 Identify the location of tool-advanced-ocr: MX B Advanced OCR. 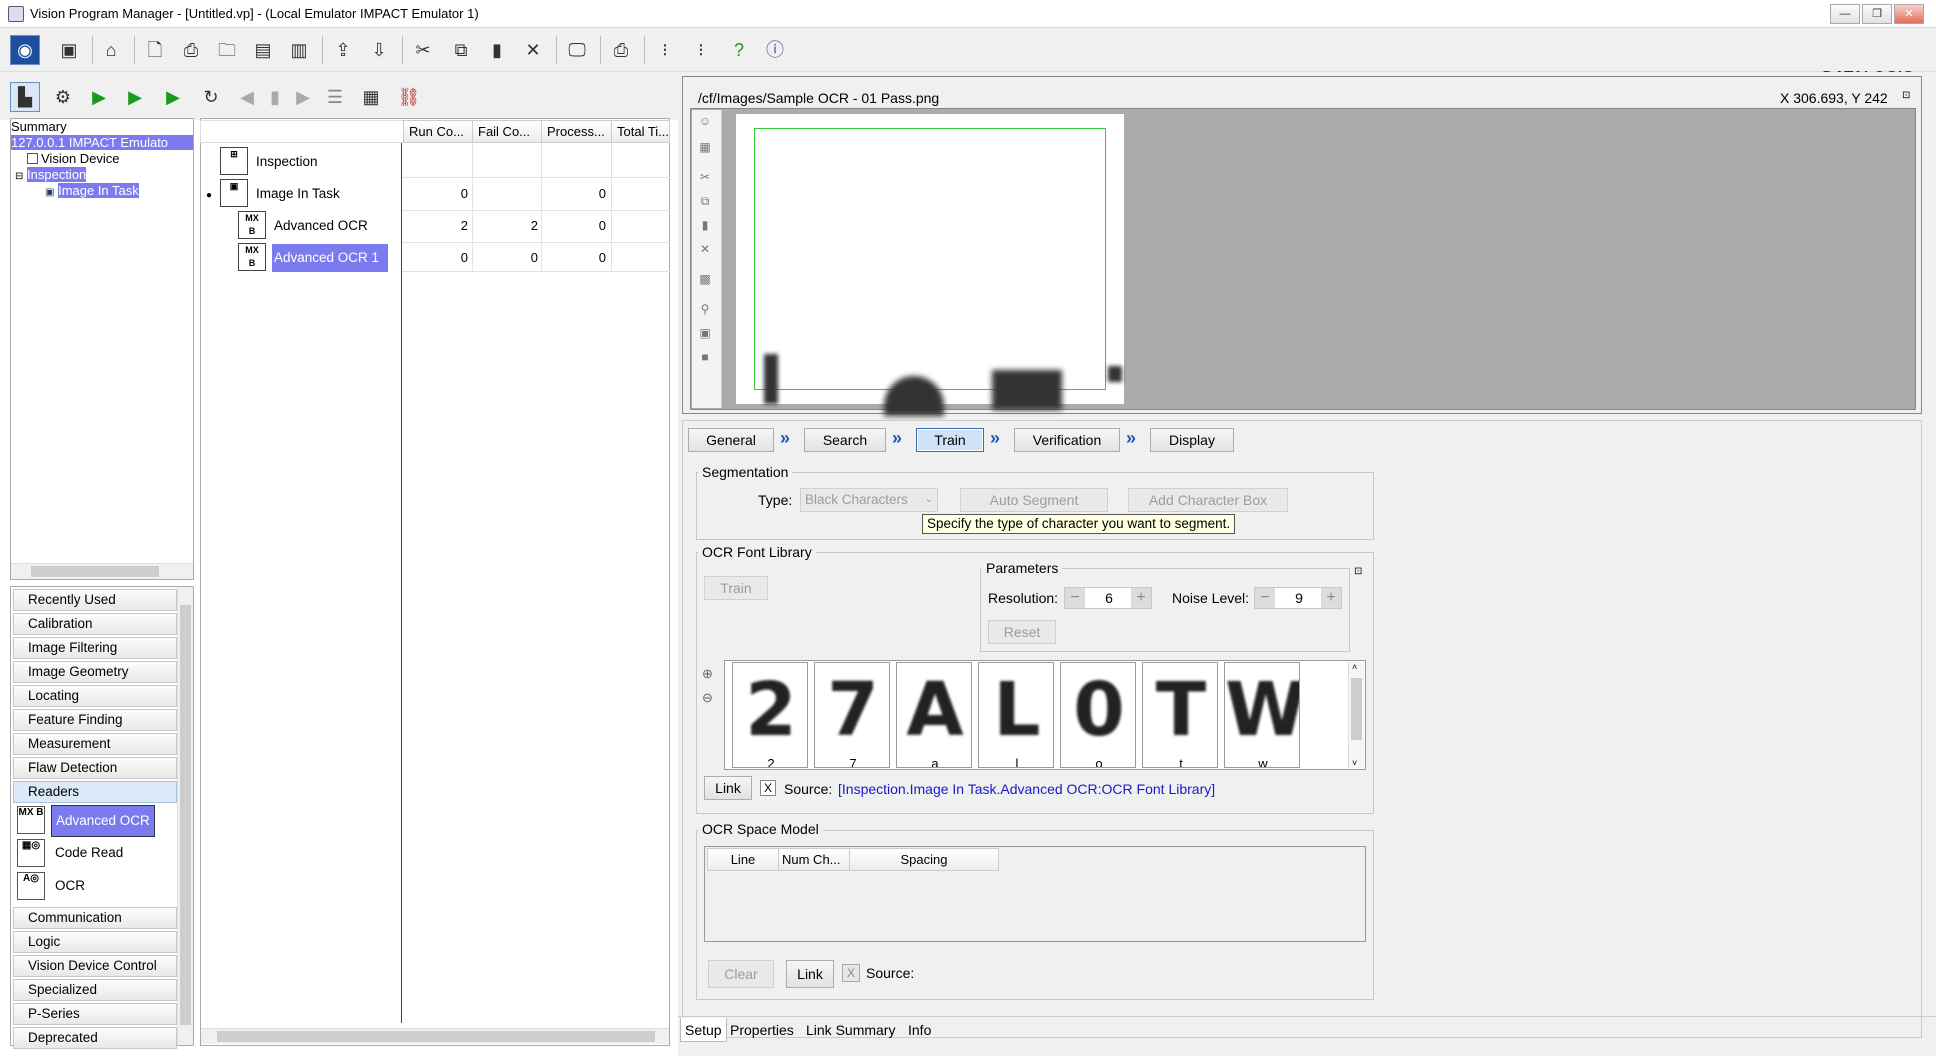
(95, 821).